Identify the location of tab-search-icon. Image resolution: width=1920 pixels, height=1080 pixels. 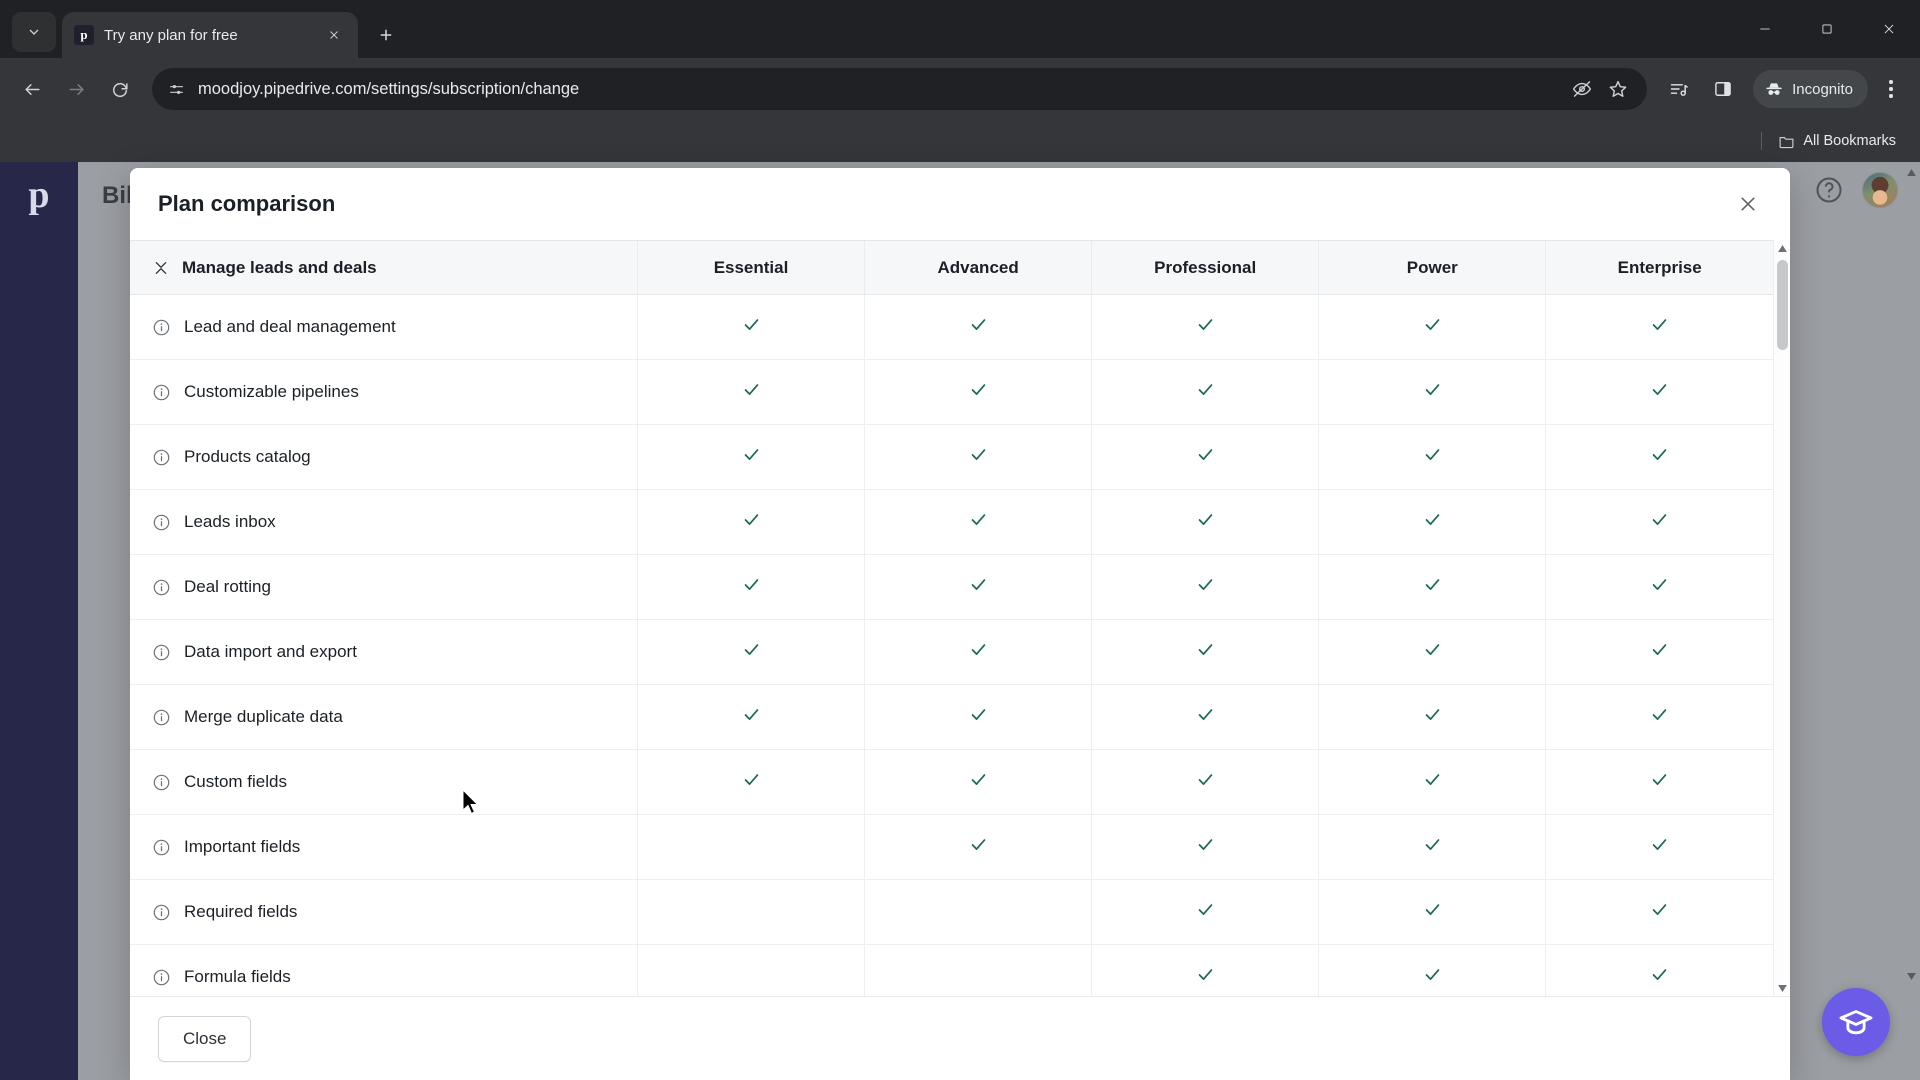
(34, 32).